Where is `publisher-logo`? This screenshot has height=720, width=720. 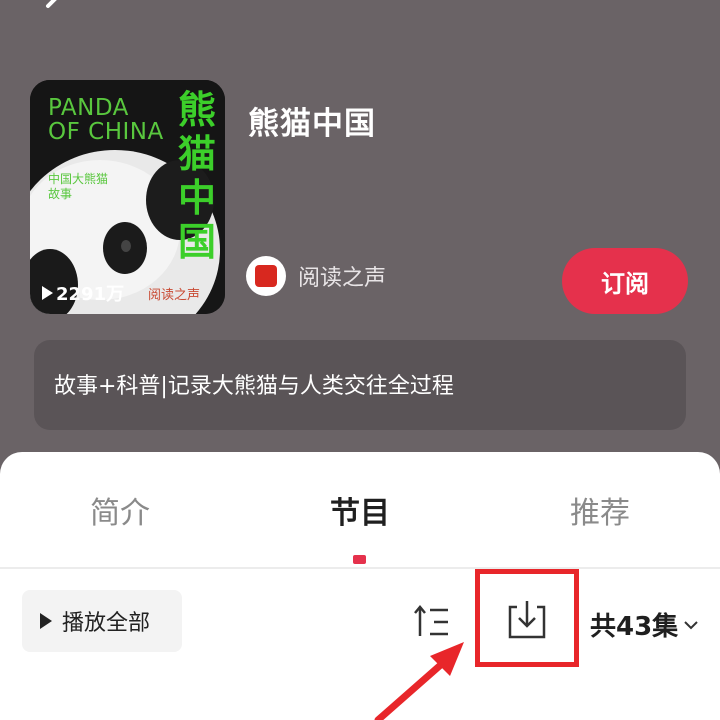 publisher-logo is located at coordinates (266, 276).